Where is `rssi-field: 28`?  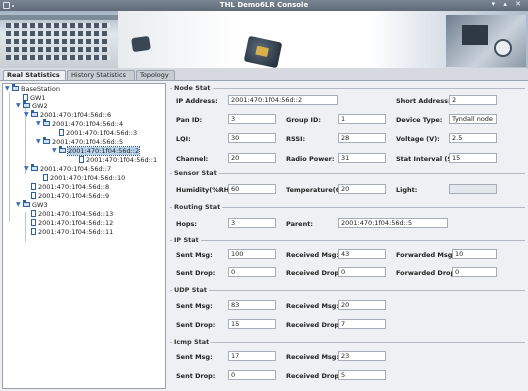
rssi-field: 28 is located at coordinates (362, 138).